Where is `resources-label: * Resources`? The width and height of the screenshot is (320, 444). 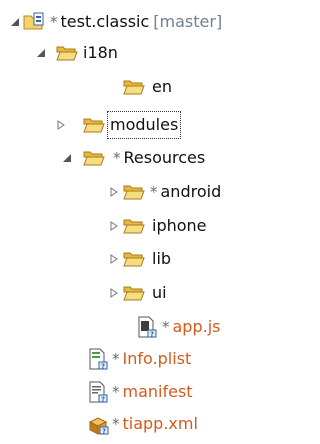
resources-label: * Resources is located at coordinates (159, 158).